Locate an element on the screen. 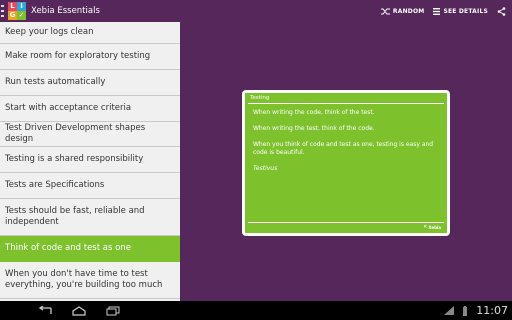 The height and width of the screenshot is (320, 512). app-title: Xebia Essentials is located at coordinates (65, 11).